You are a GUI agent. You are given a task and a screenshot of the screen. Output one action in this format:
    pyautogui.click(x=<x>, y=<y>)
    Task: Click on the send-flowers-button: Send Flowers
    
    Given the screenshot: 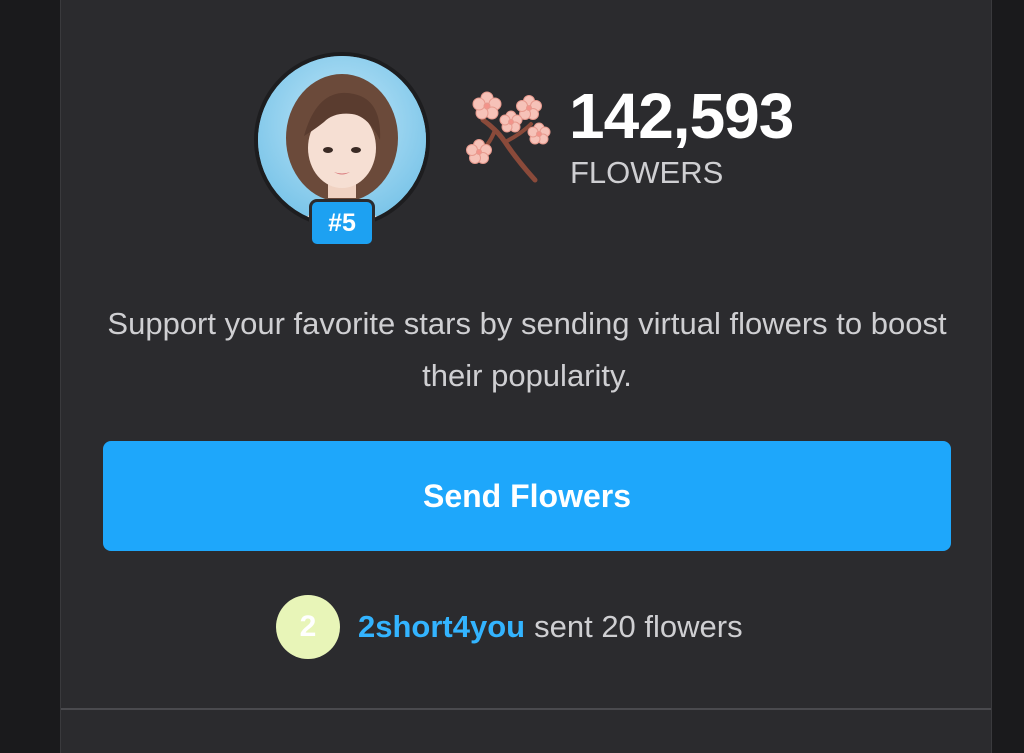 What is the action you would take?
    pyautogui.click(x=527, y=496)
    